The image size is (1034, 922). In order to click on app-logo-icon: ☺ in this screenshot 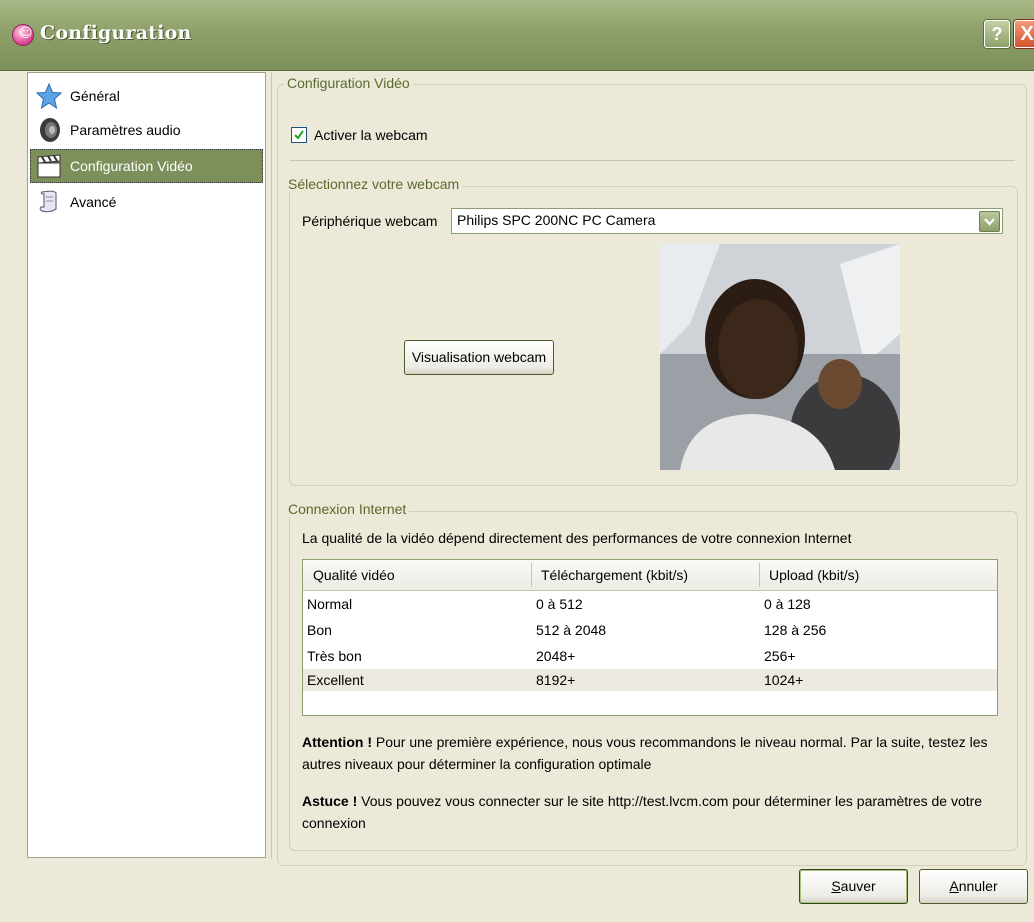, I will do `click(23, 35)`.